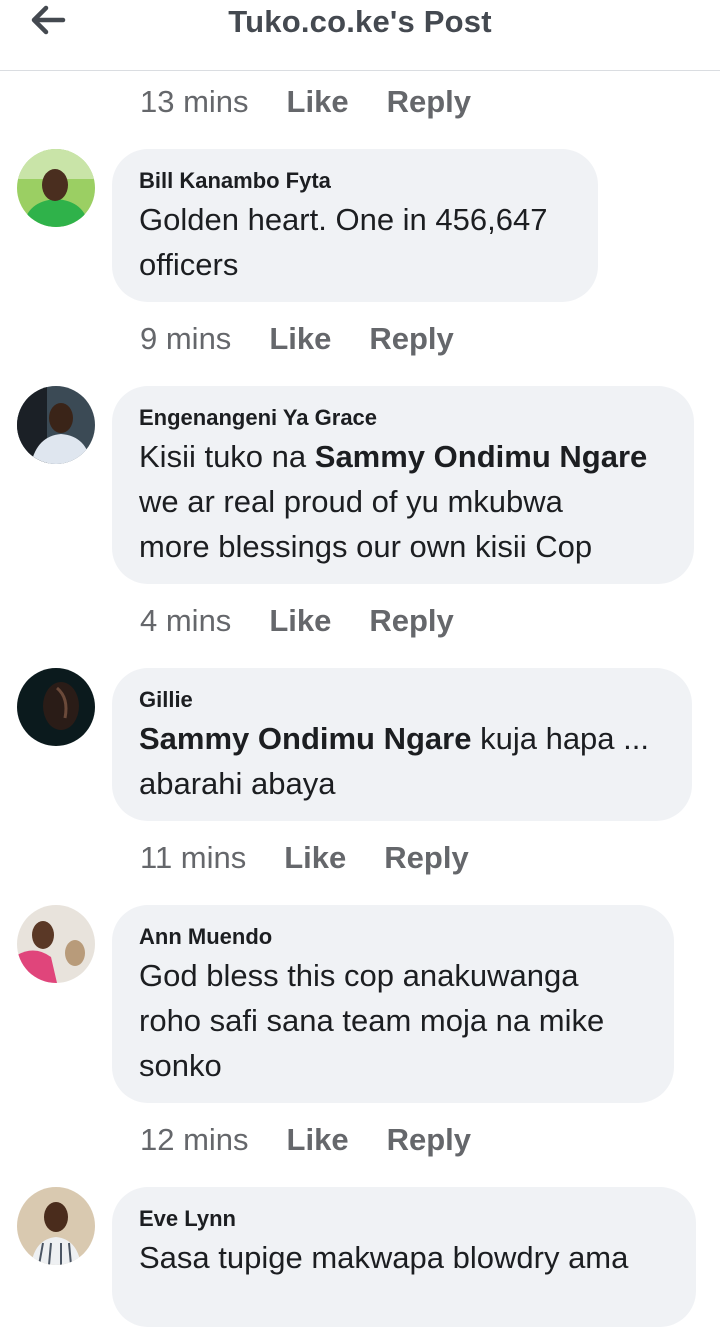 This screenshot has height=1327, width=720. What do you see at coordinates (360, 21) in the screenshot?
I see `page-title: Tuko.co.ke's Post` at bounding box center [360, 21].